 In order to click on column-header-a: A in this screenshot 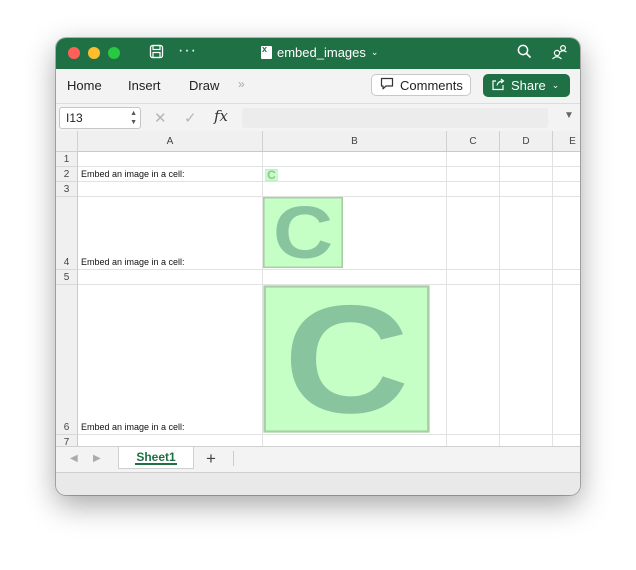, I will do `click(170, 141)`.